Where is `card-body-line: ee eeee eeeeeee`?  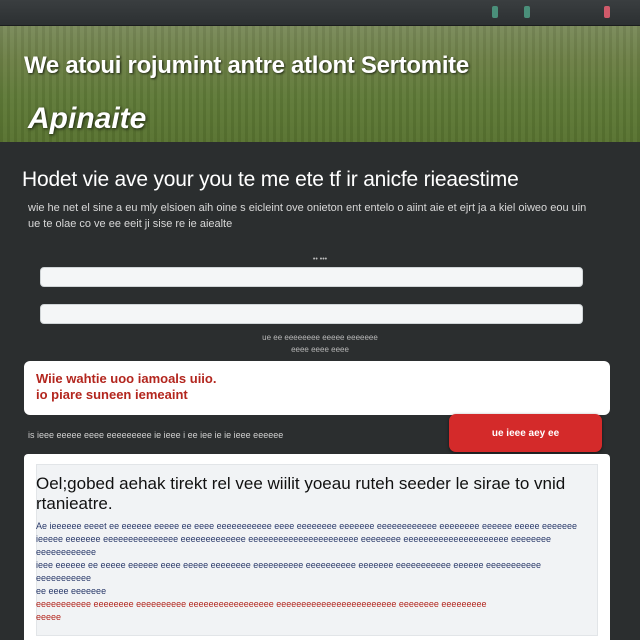
card-body-line: ee eeee eeeeeee is located at coordinates (71, 591).